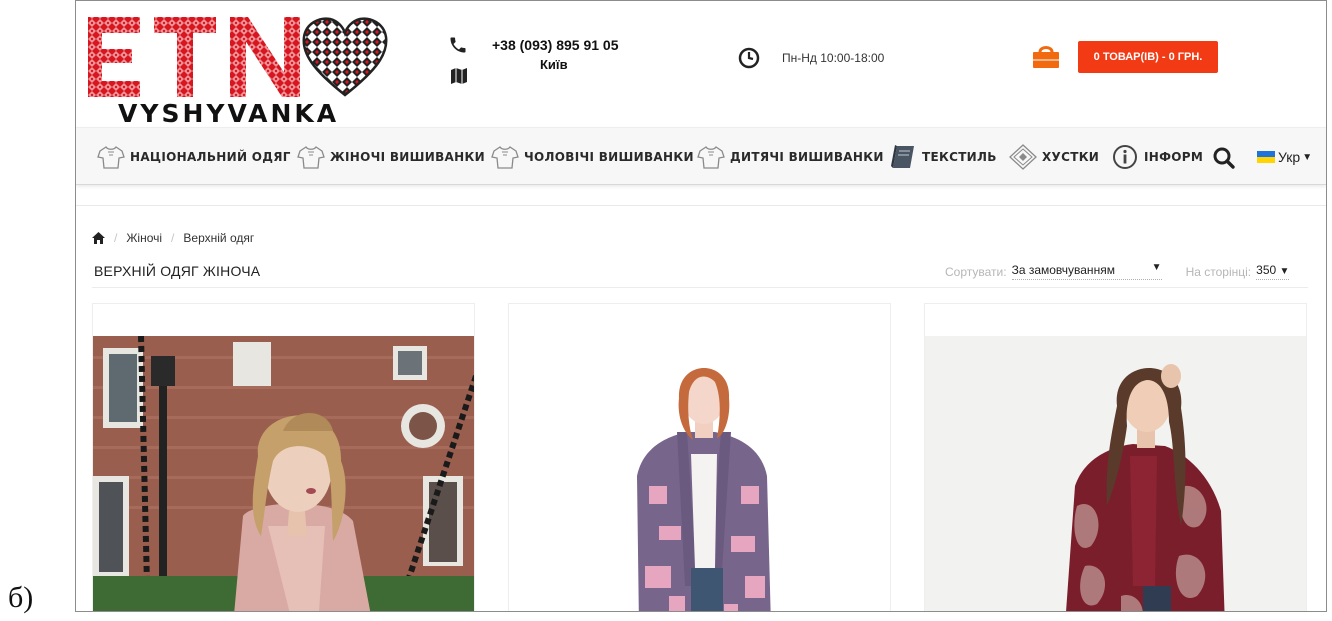 Image resolution: width=1332 pixels, height=621 pixels. I want to click on site-logo: VYSHYVANKA, so click(238, 69).